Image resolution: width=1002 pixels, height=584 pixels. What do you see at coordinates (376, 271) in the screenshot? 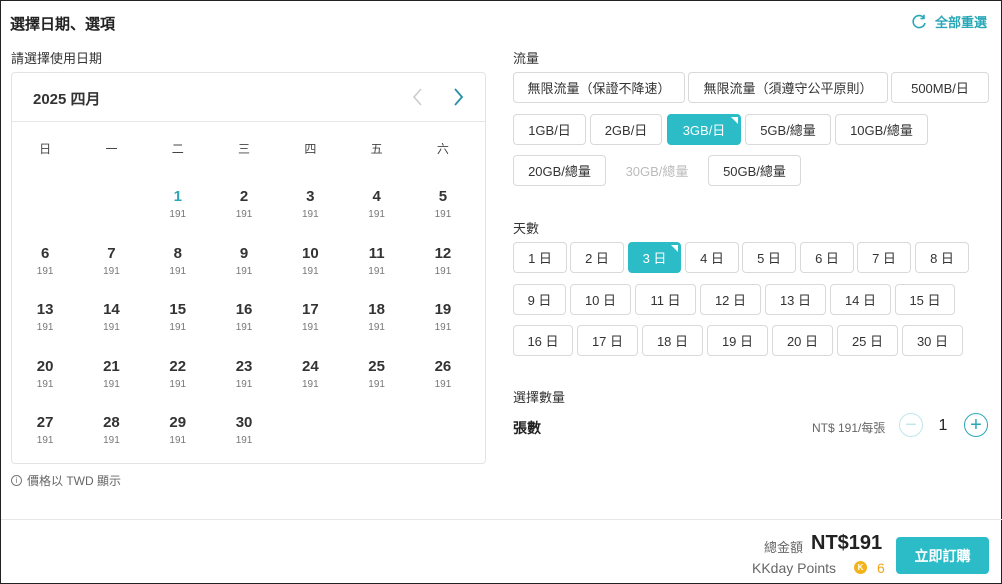
I see `calendar-day: 11 191` at bounding box center [376, 271].